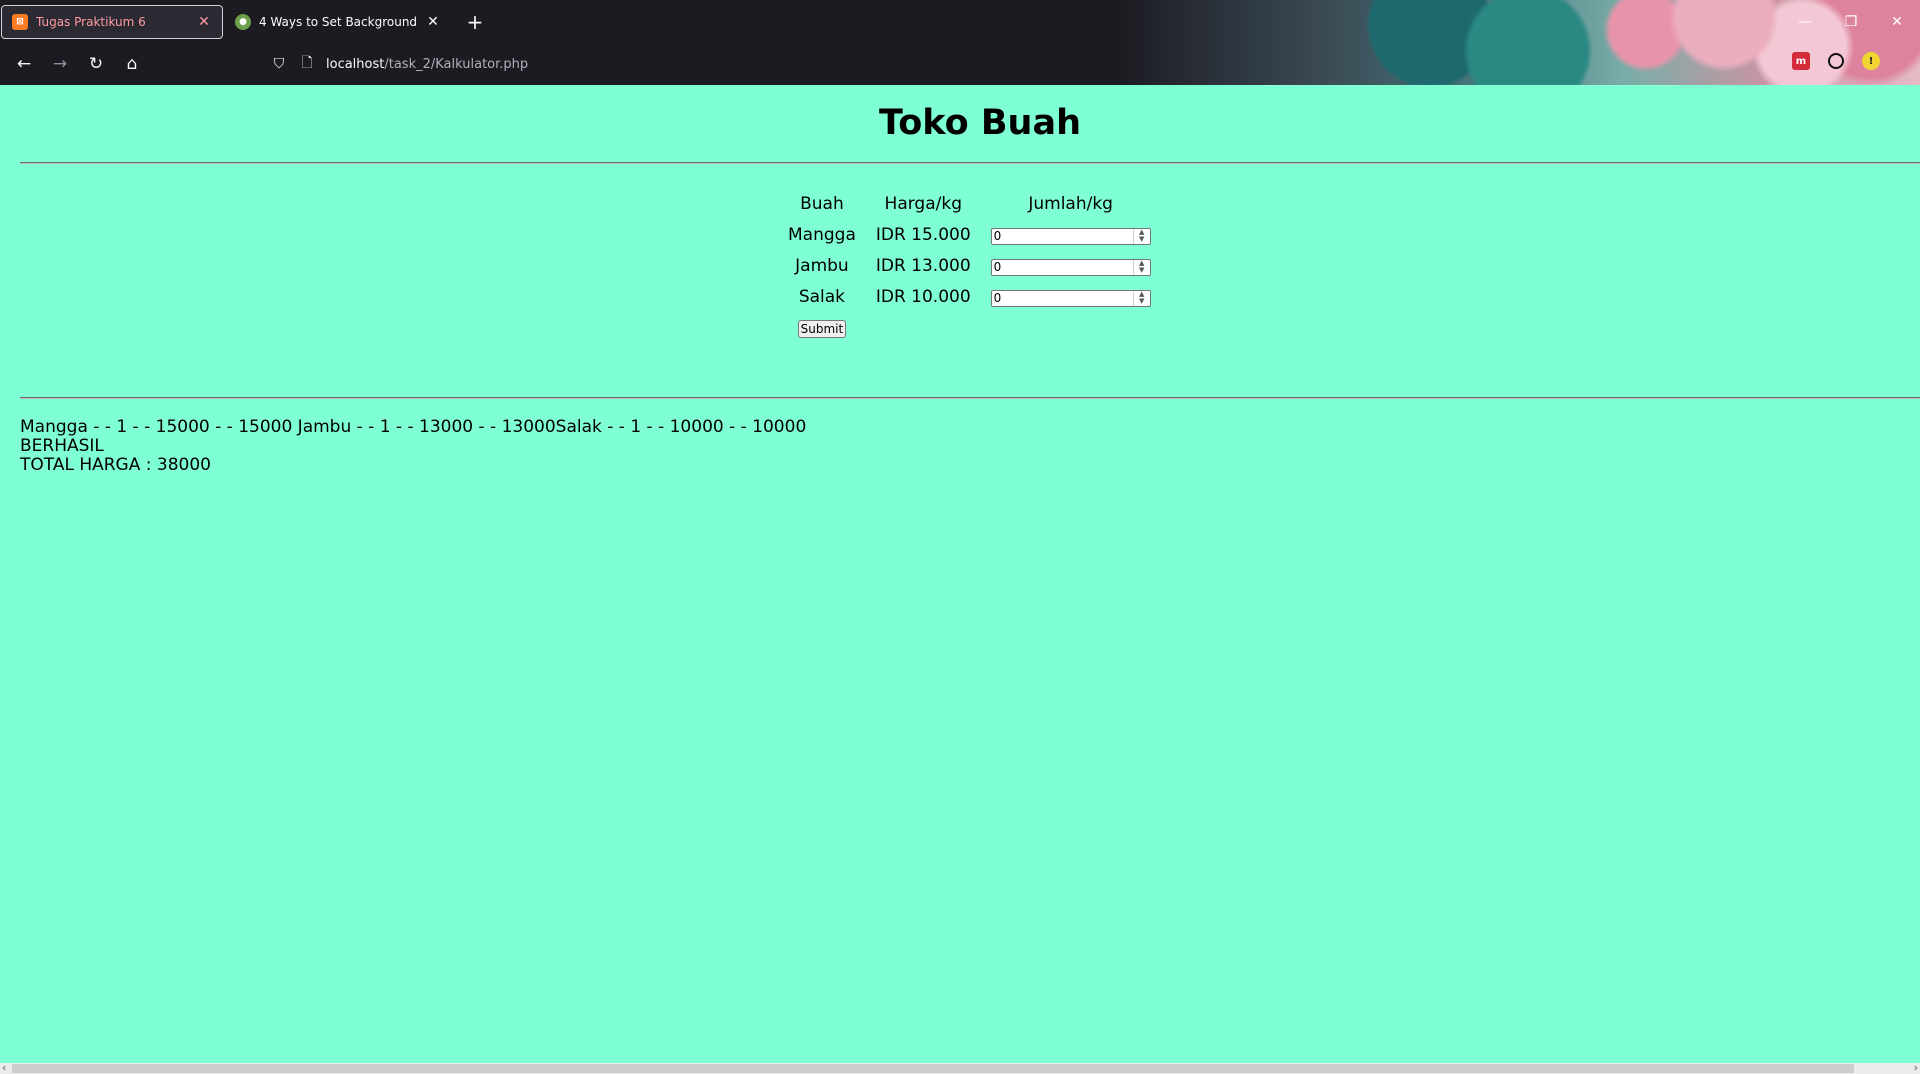  I want to click on quantity-input-salak: 0 ▲ ▼, so click(1070, 298).